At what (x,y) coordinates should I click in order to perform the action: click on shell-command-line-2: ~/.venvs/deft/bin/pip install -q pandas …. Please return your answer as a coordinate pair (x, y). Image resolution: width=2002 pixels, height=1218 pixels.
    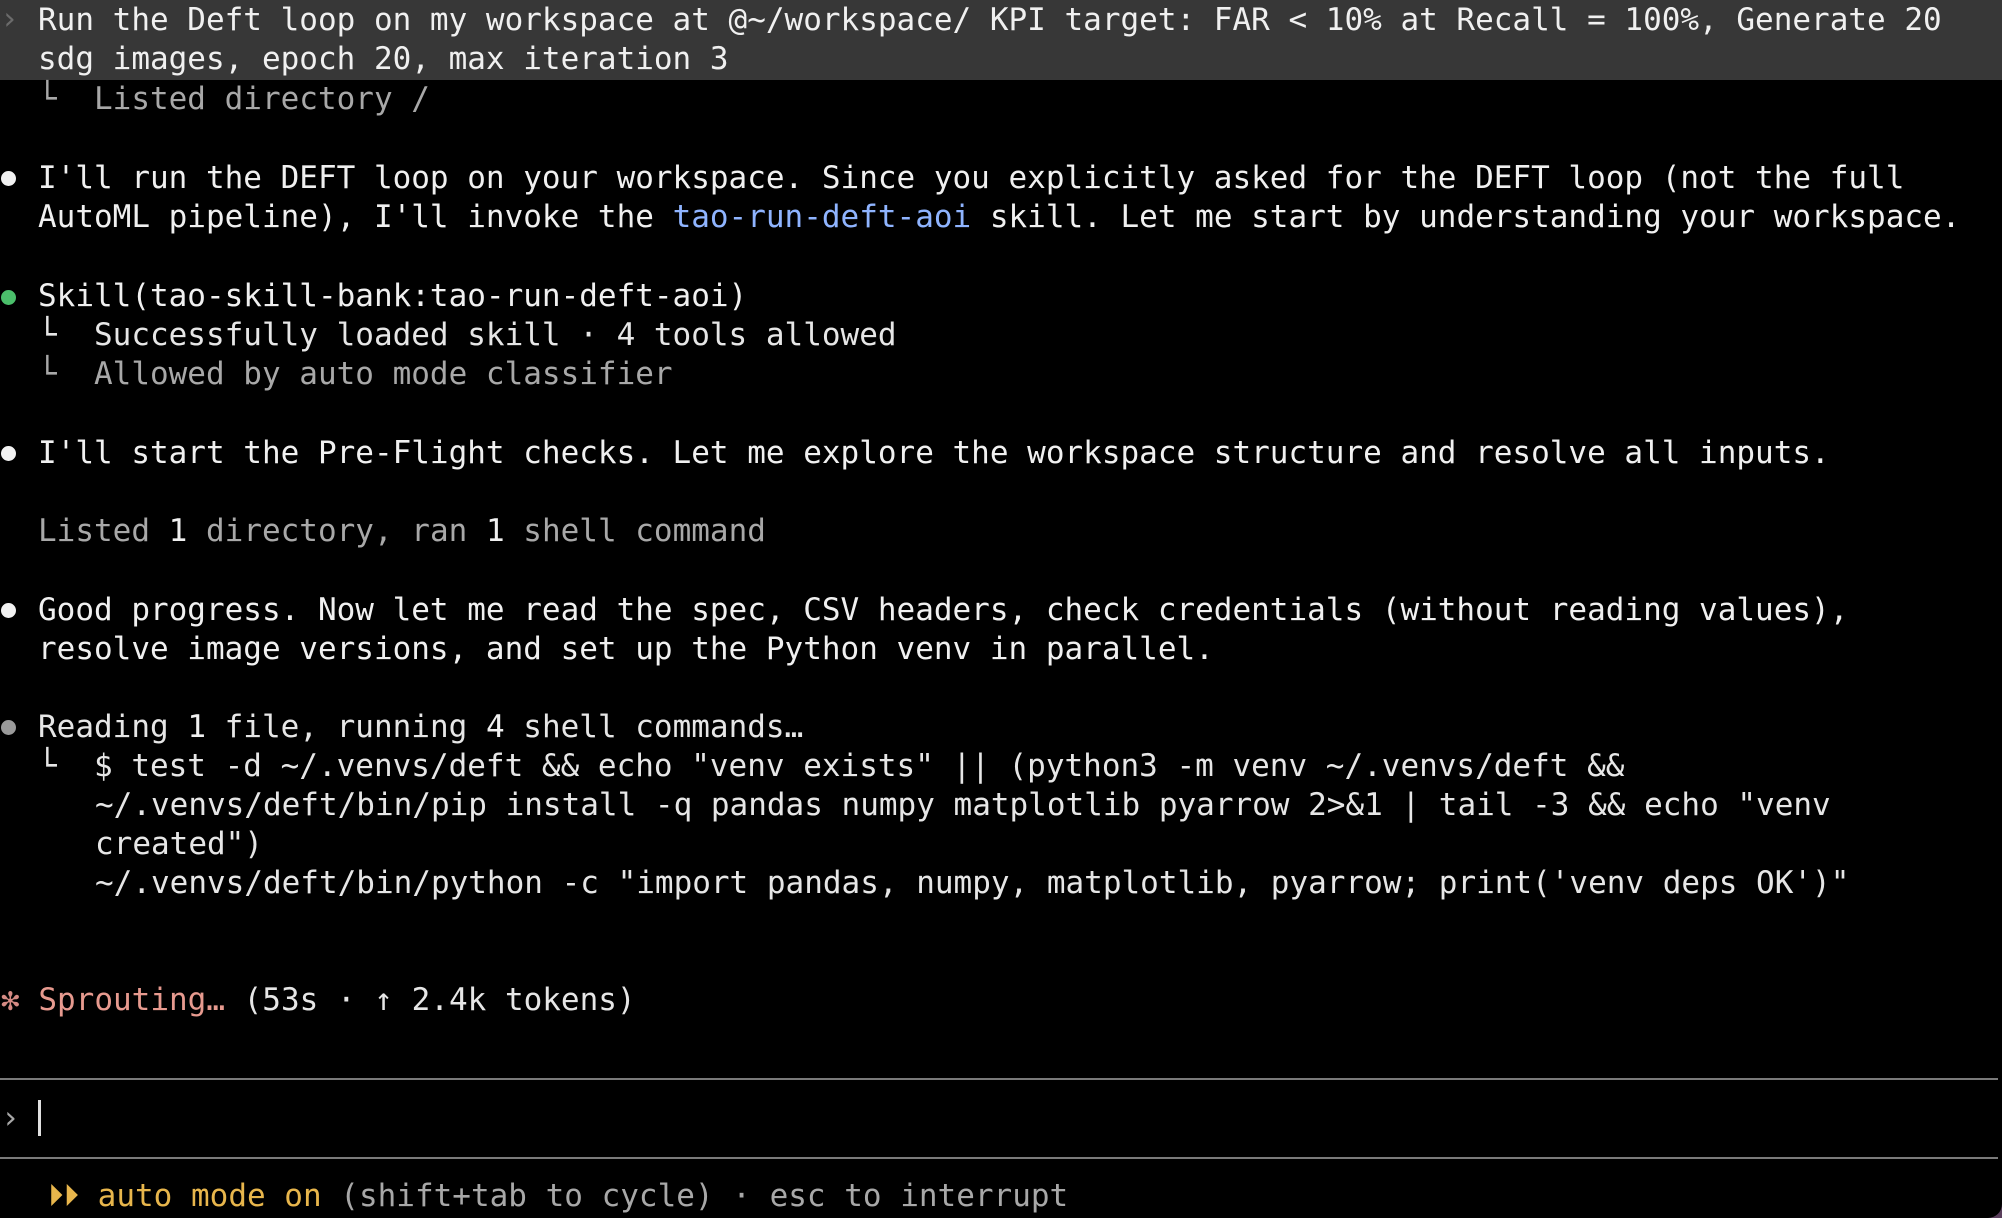
    Looking at the image, I should click on (963, 805).